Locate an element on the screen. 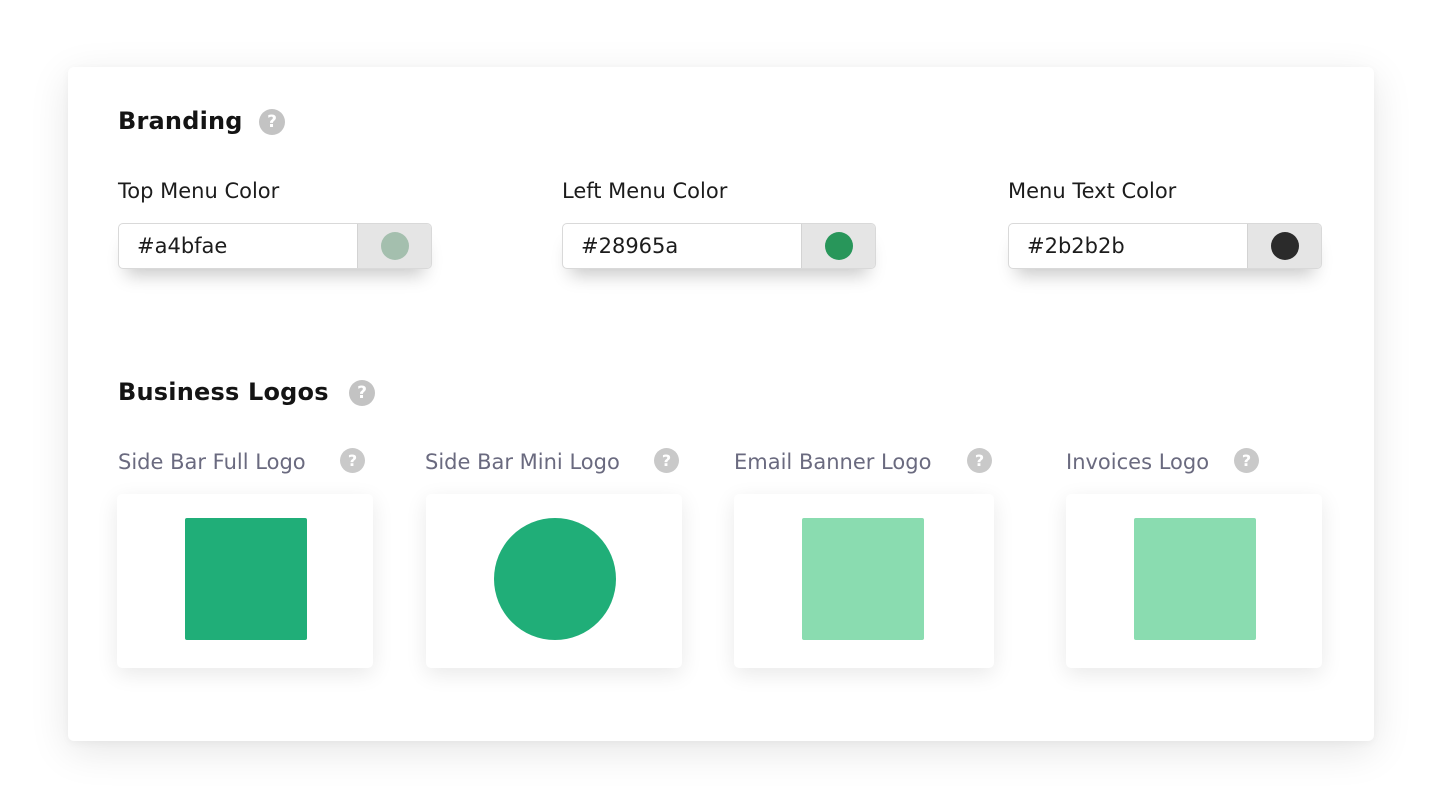 The width and height of the screenshot is (1440, 810). menu-text-color-picker-button is located at coordinates (1284, 246).